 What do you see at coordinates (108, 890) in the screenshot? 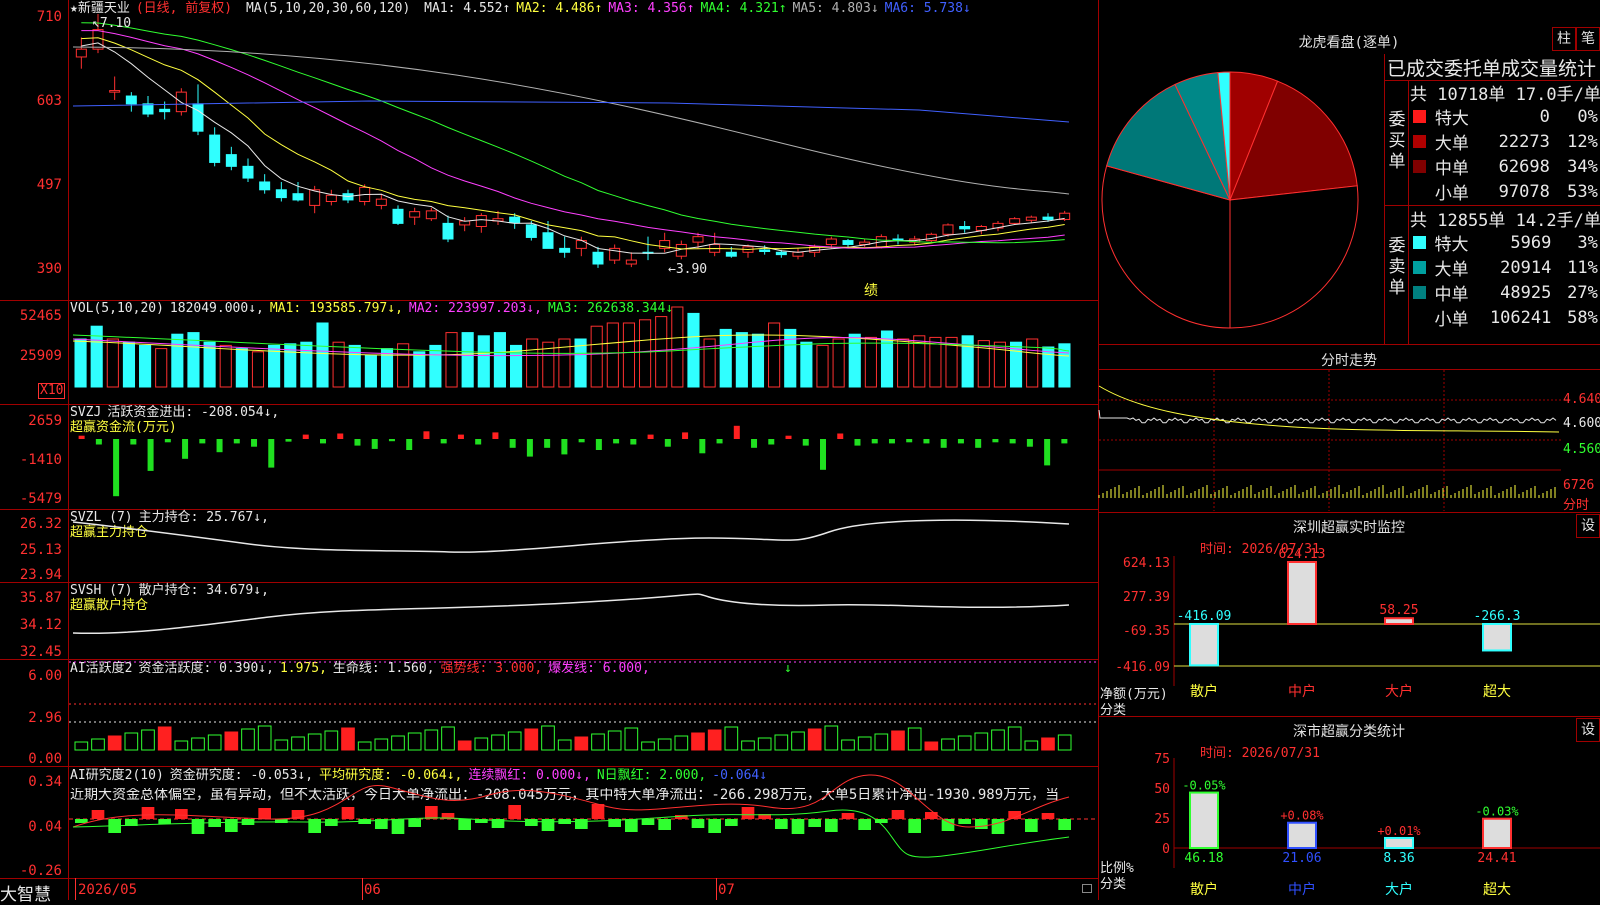
I see `xtick-label: 2026/05` at bounding box center [108, 890].